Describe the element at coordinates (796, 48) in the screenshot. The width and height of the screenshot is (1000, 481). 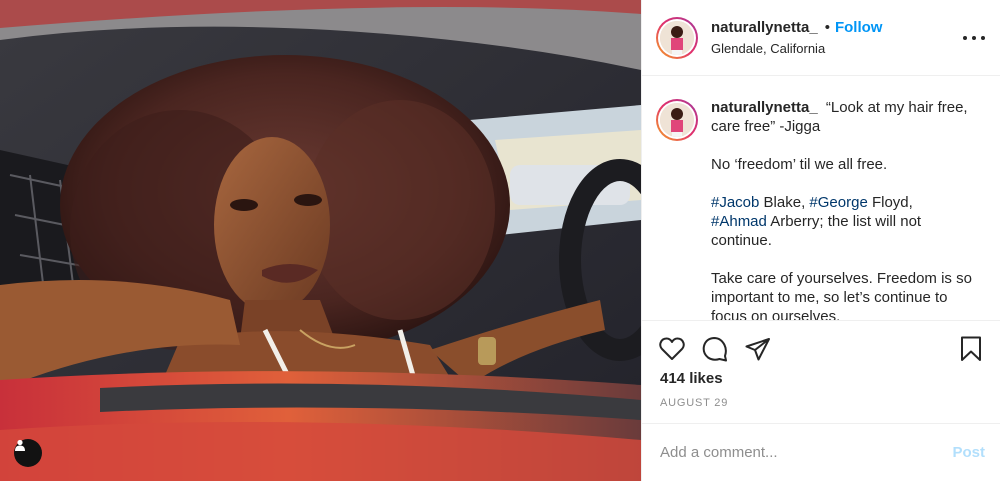
I see `location-link: Glendale, California` at that location.